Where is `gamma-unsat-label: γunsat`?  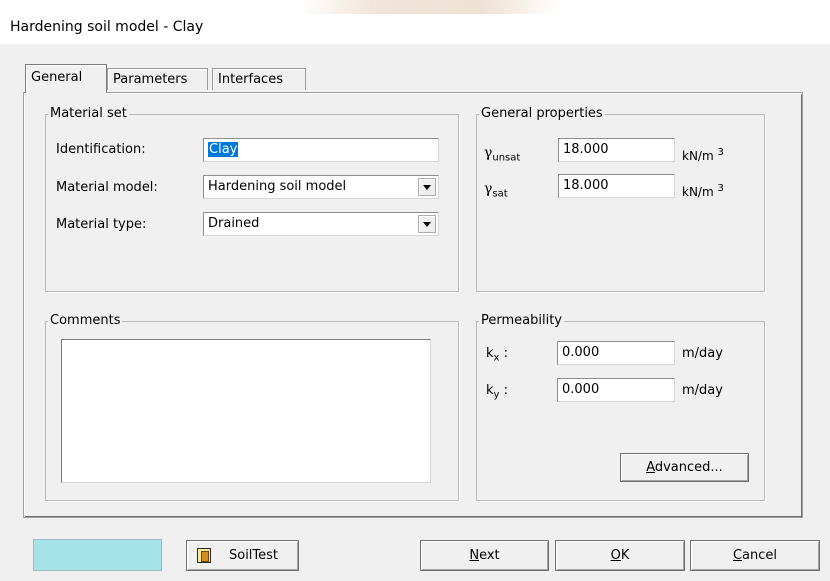
gamma-unsat-label: γunsat is located at coordinates (502, 154).